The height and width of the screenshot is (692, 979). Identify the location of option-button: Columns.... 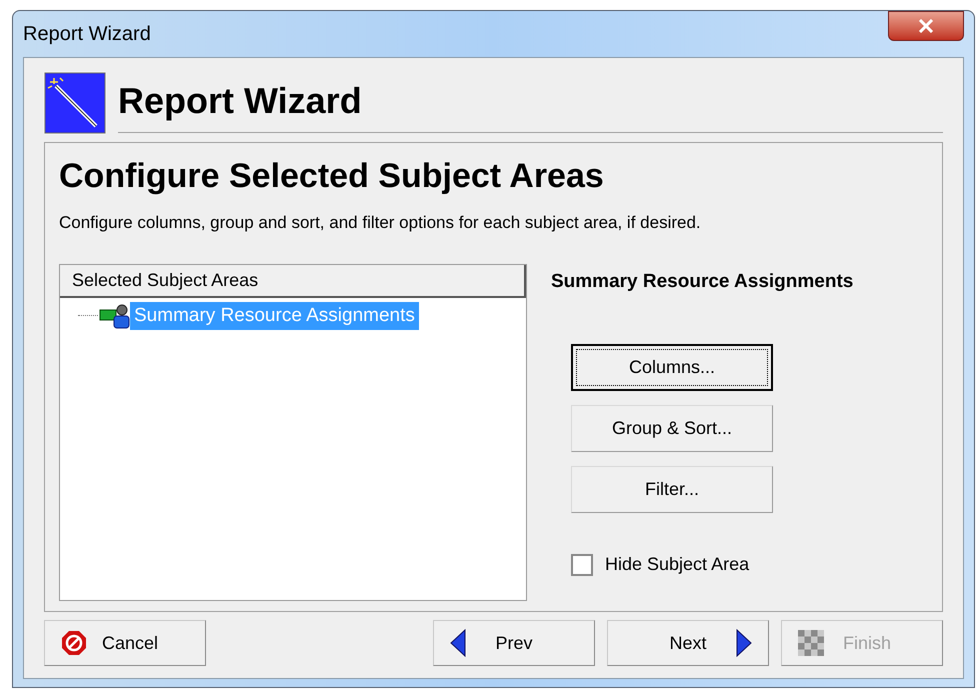
(672, 367).